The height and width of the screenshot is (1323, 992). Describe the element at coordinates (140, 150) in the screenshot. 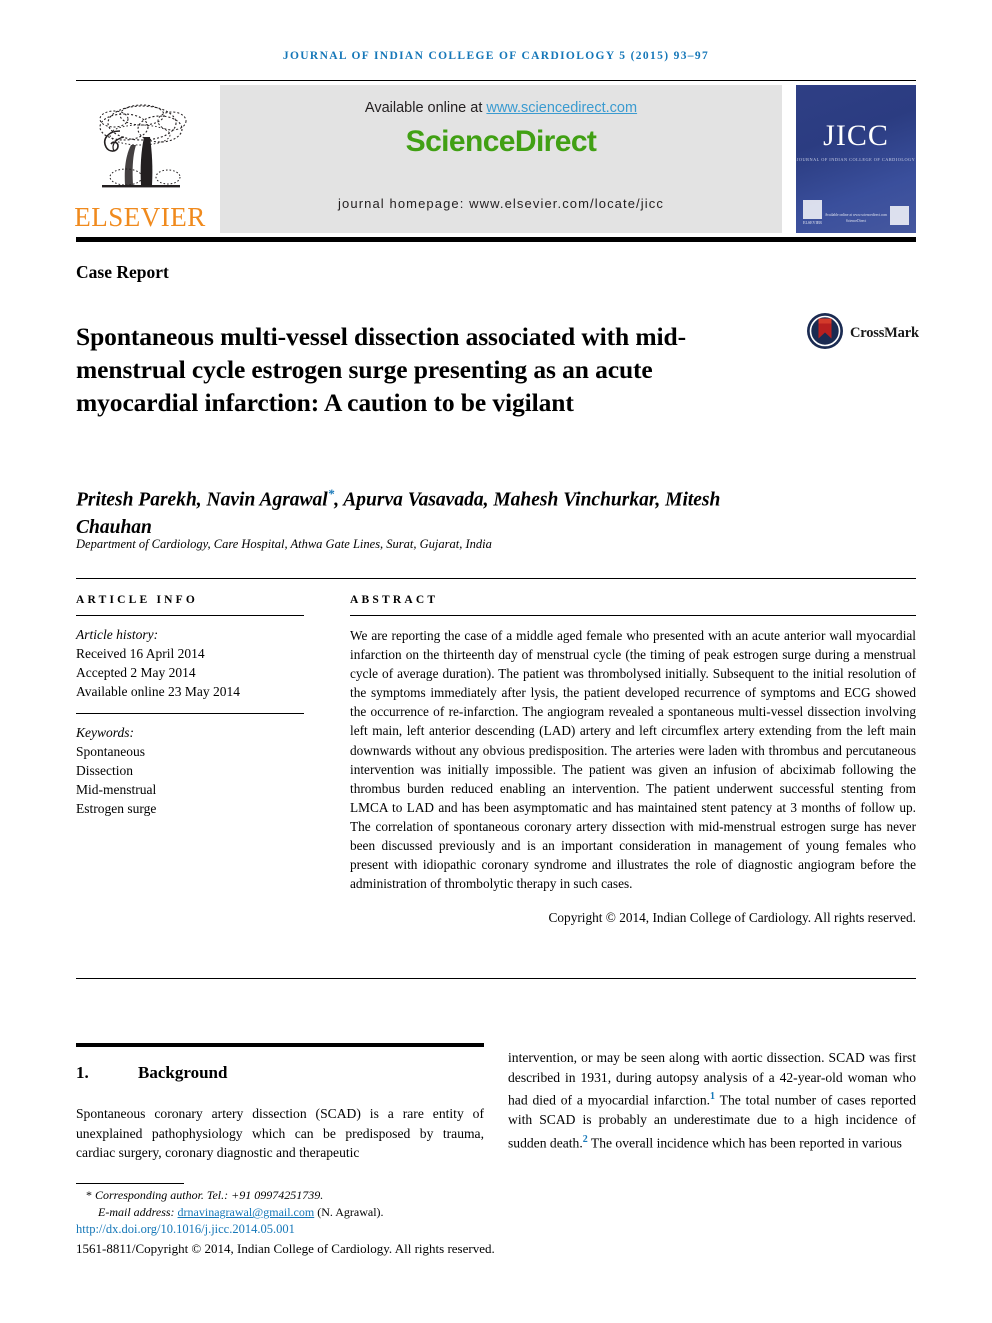

I see `elsevier-tree-icon` at that location.